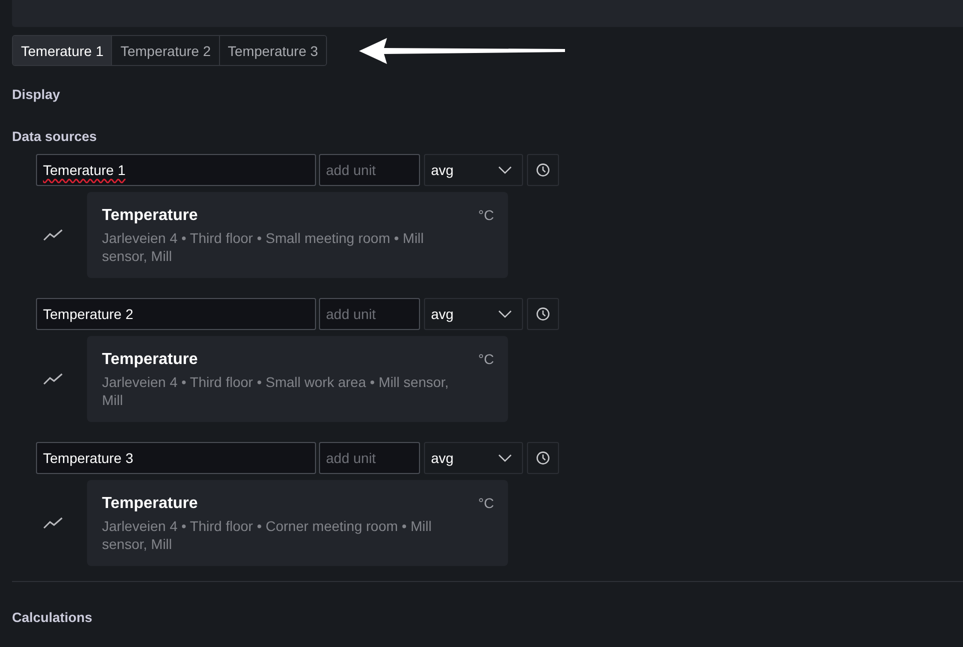 The height and width of the screenshot is (647, 963). Describe the element at coordinates (176, 170) in the screenshot. I see `input-field: Temerature 1` at that location.